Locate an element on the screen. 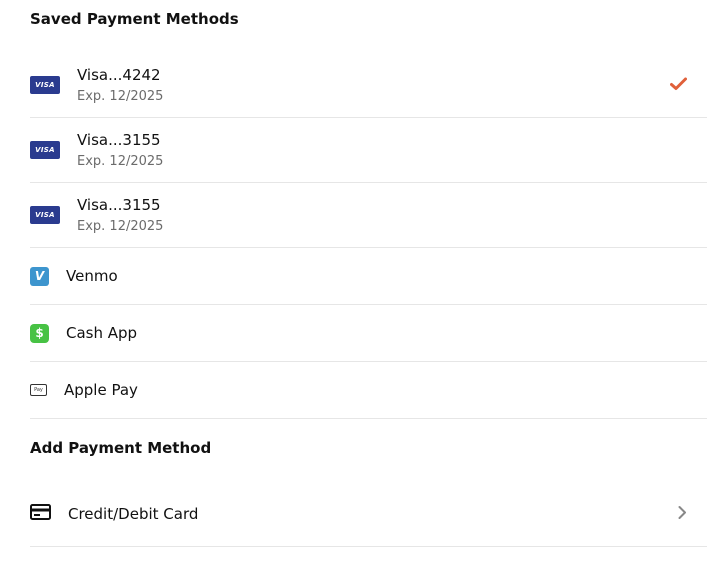 This screenshot has width=709, height=567. cash-app-icon: $ is located at coordinates (39, 333).